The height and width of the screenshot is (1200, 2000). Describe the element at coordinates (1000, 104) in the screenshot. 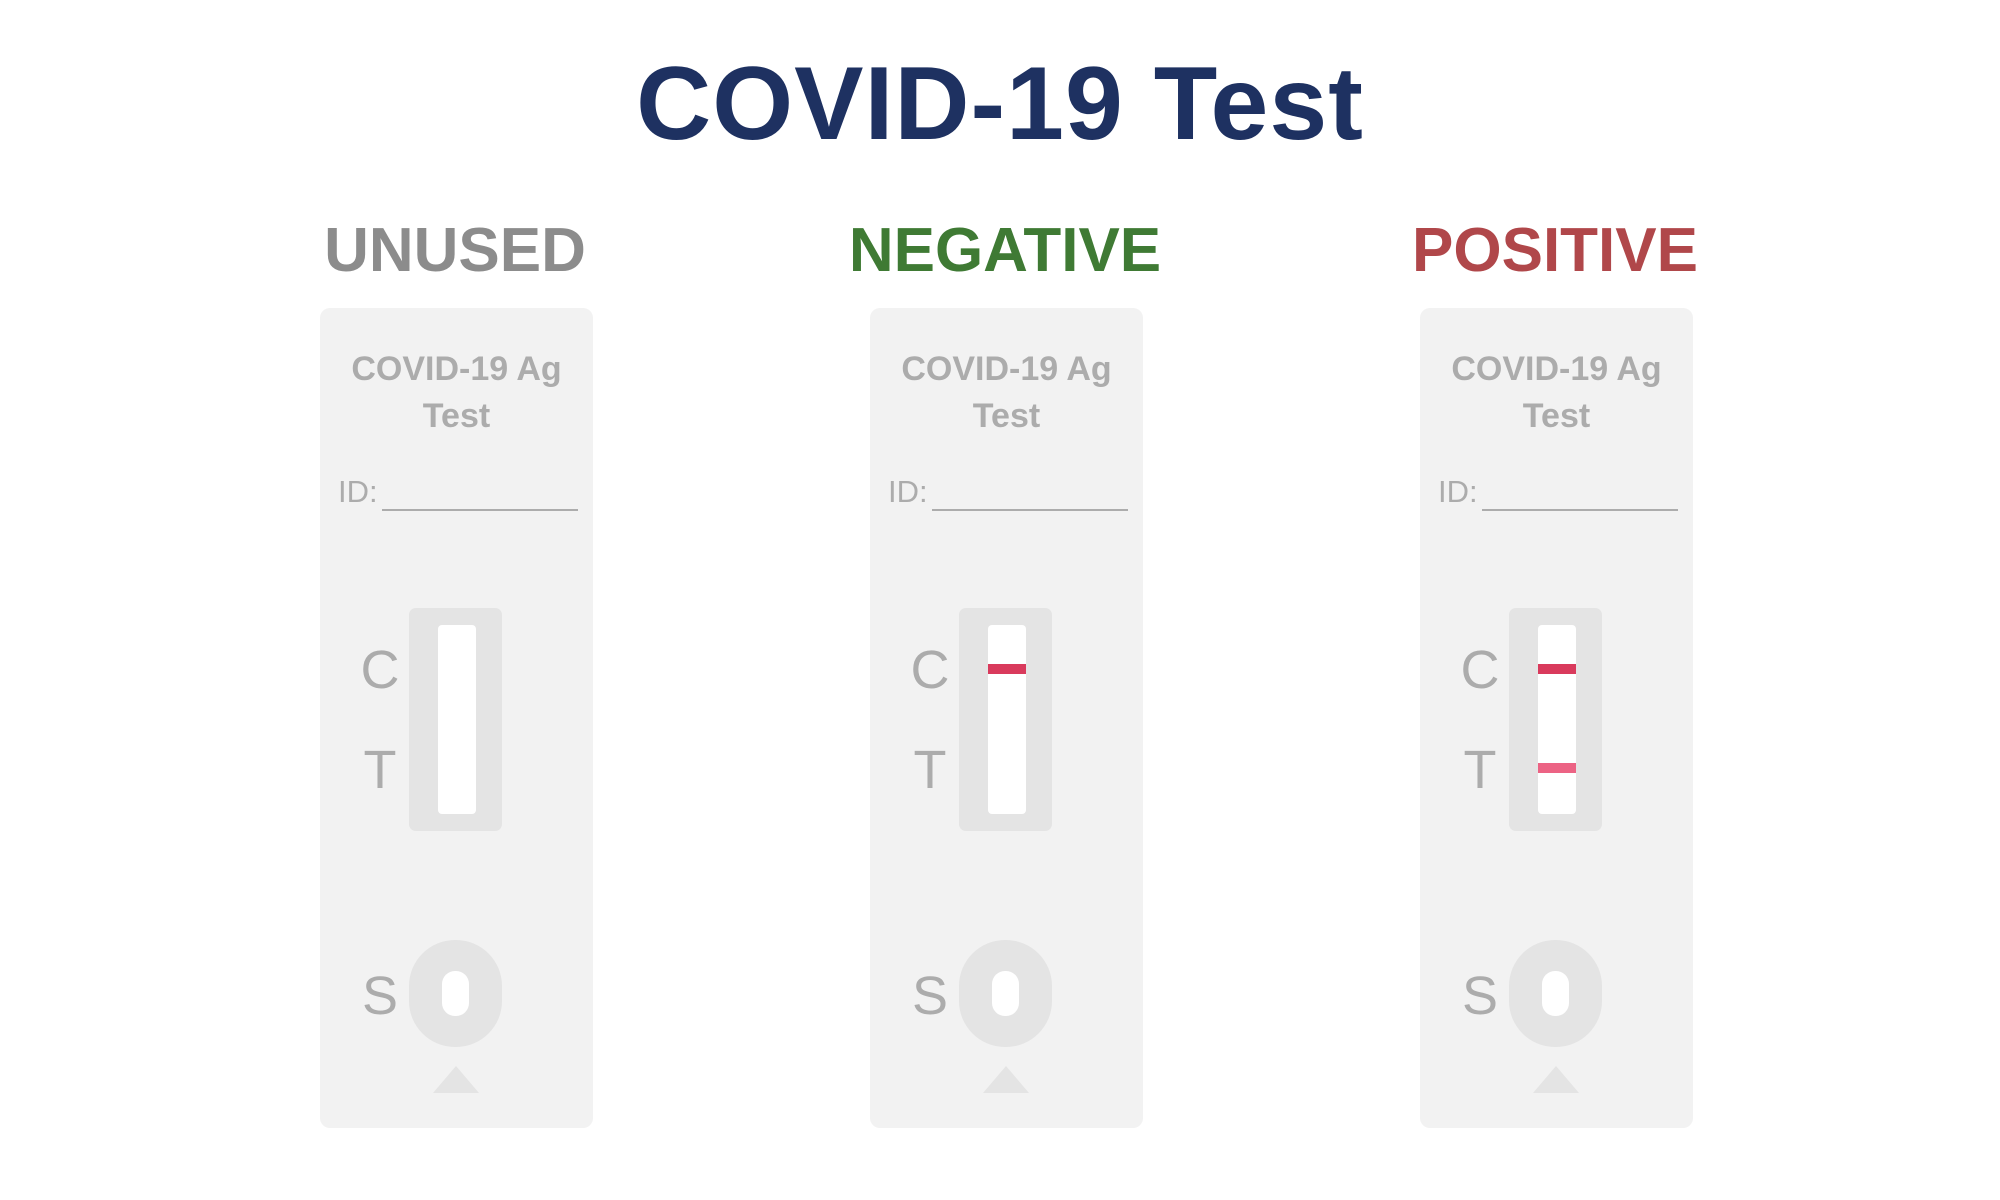

I see `page-title: COVID-19 Test` at that location.